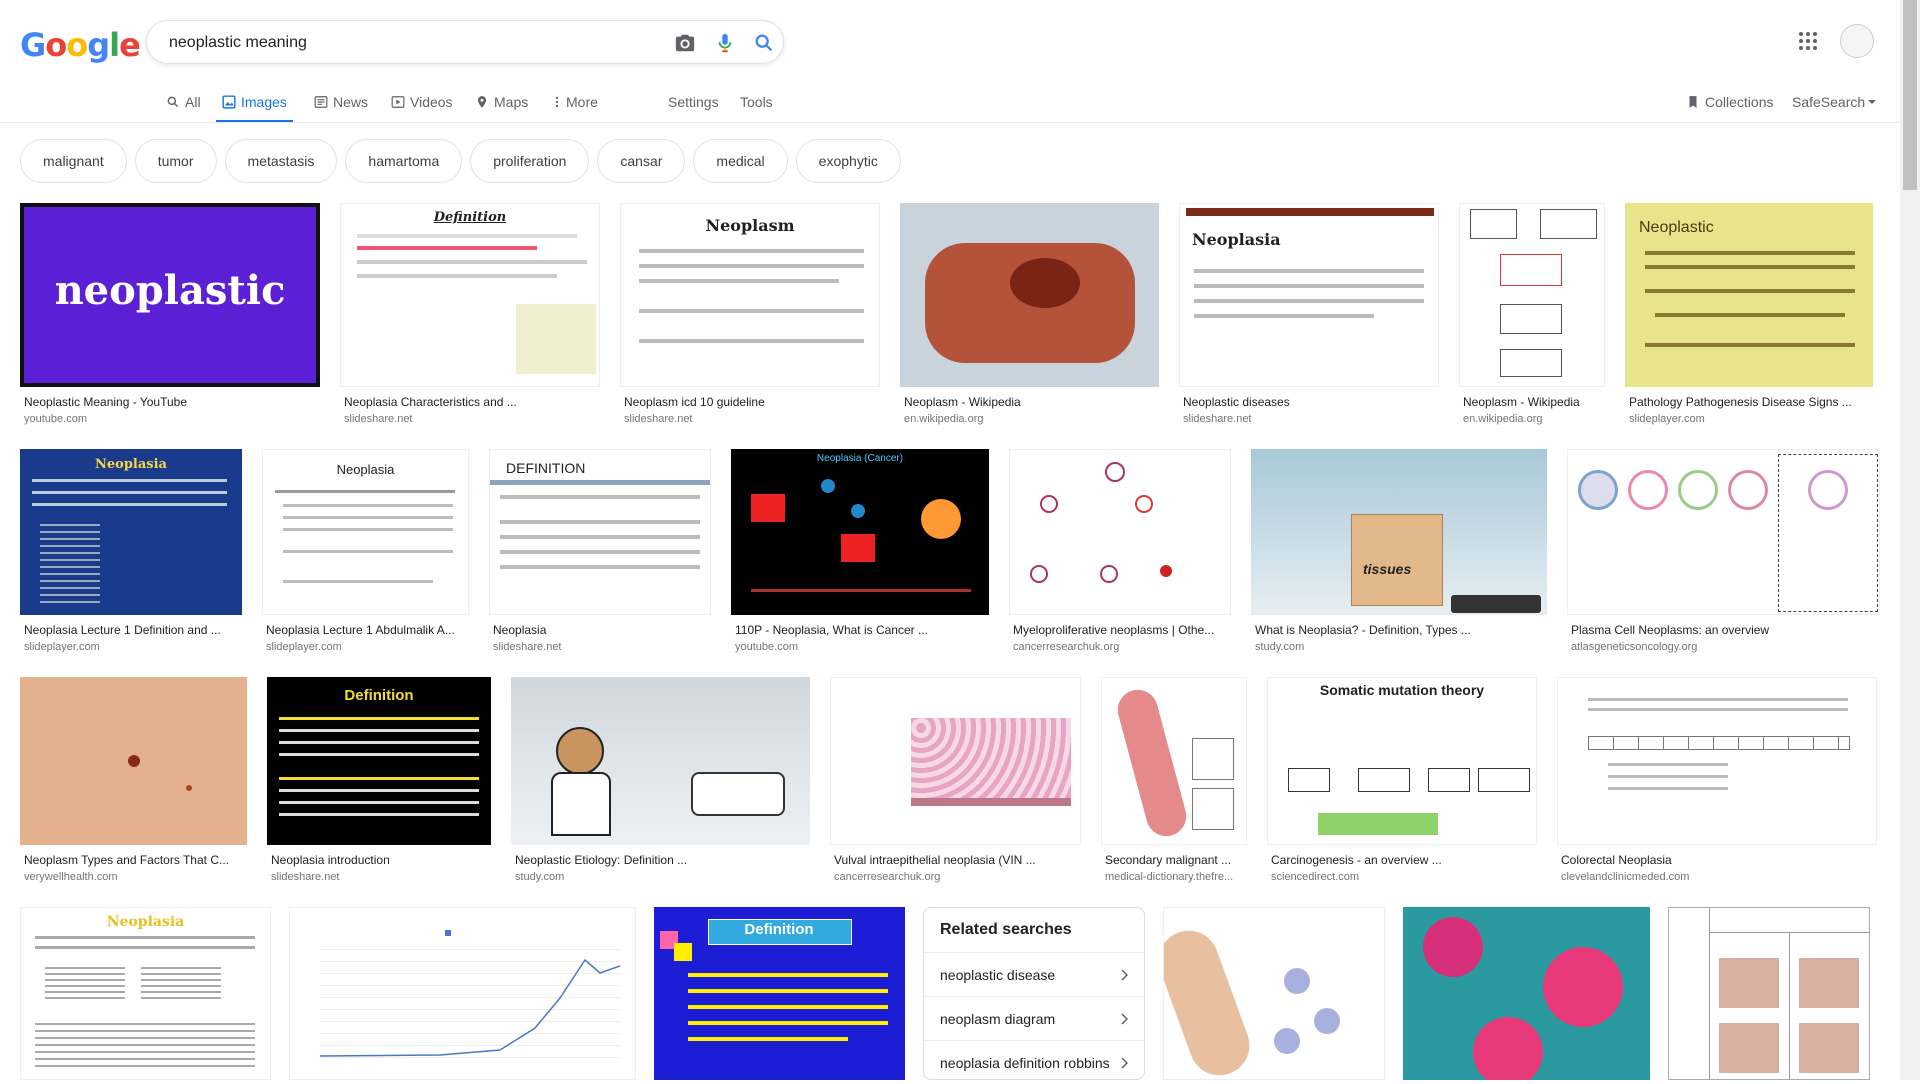 The height and width of the screenshot is (1084, 1920). What do you see at coordinates (740, 161) in the screenshot?
I see `chip-medical: medical` at bounding box center [740, 161].